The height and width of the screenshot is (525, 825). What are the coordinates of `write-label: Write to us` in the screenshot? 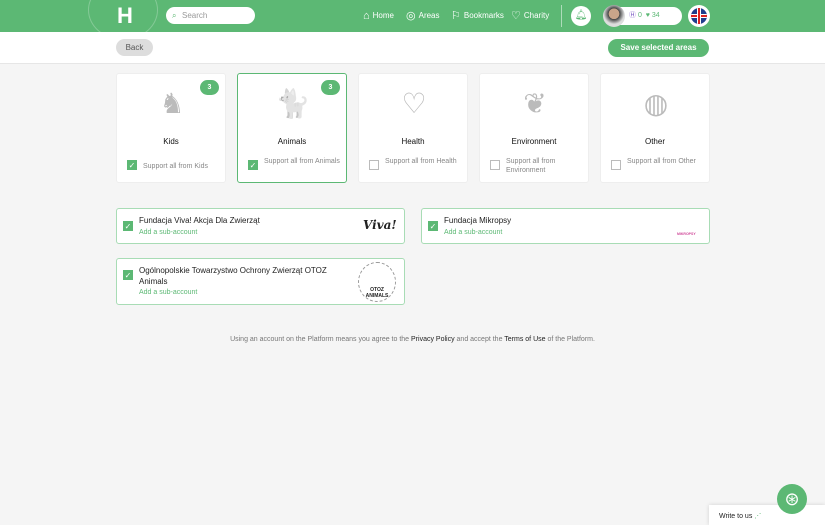 It's located at (736, 516).